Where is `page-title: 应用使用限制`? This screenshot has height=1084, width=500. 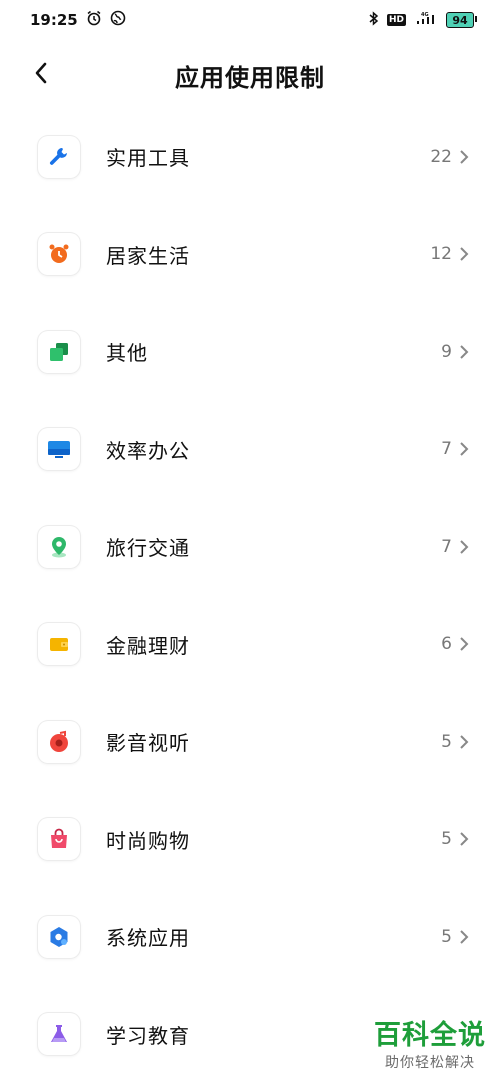
page-title: 应用使用限制 is located at coordinates (250, 78).